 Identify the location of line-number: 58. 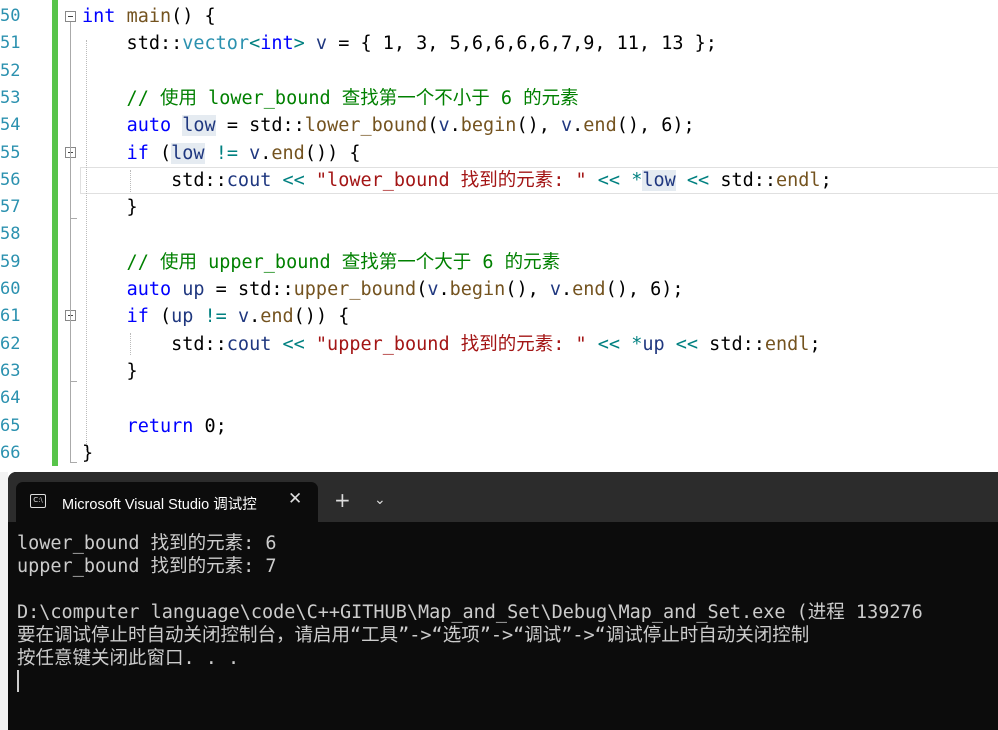
(10, 234).